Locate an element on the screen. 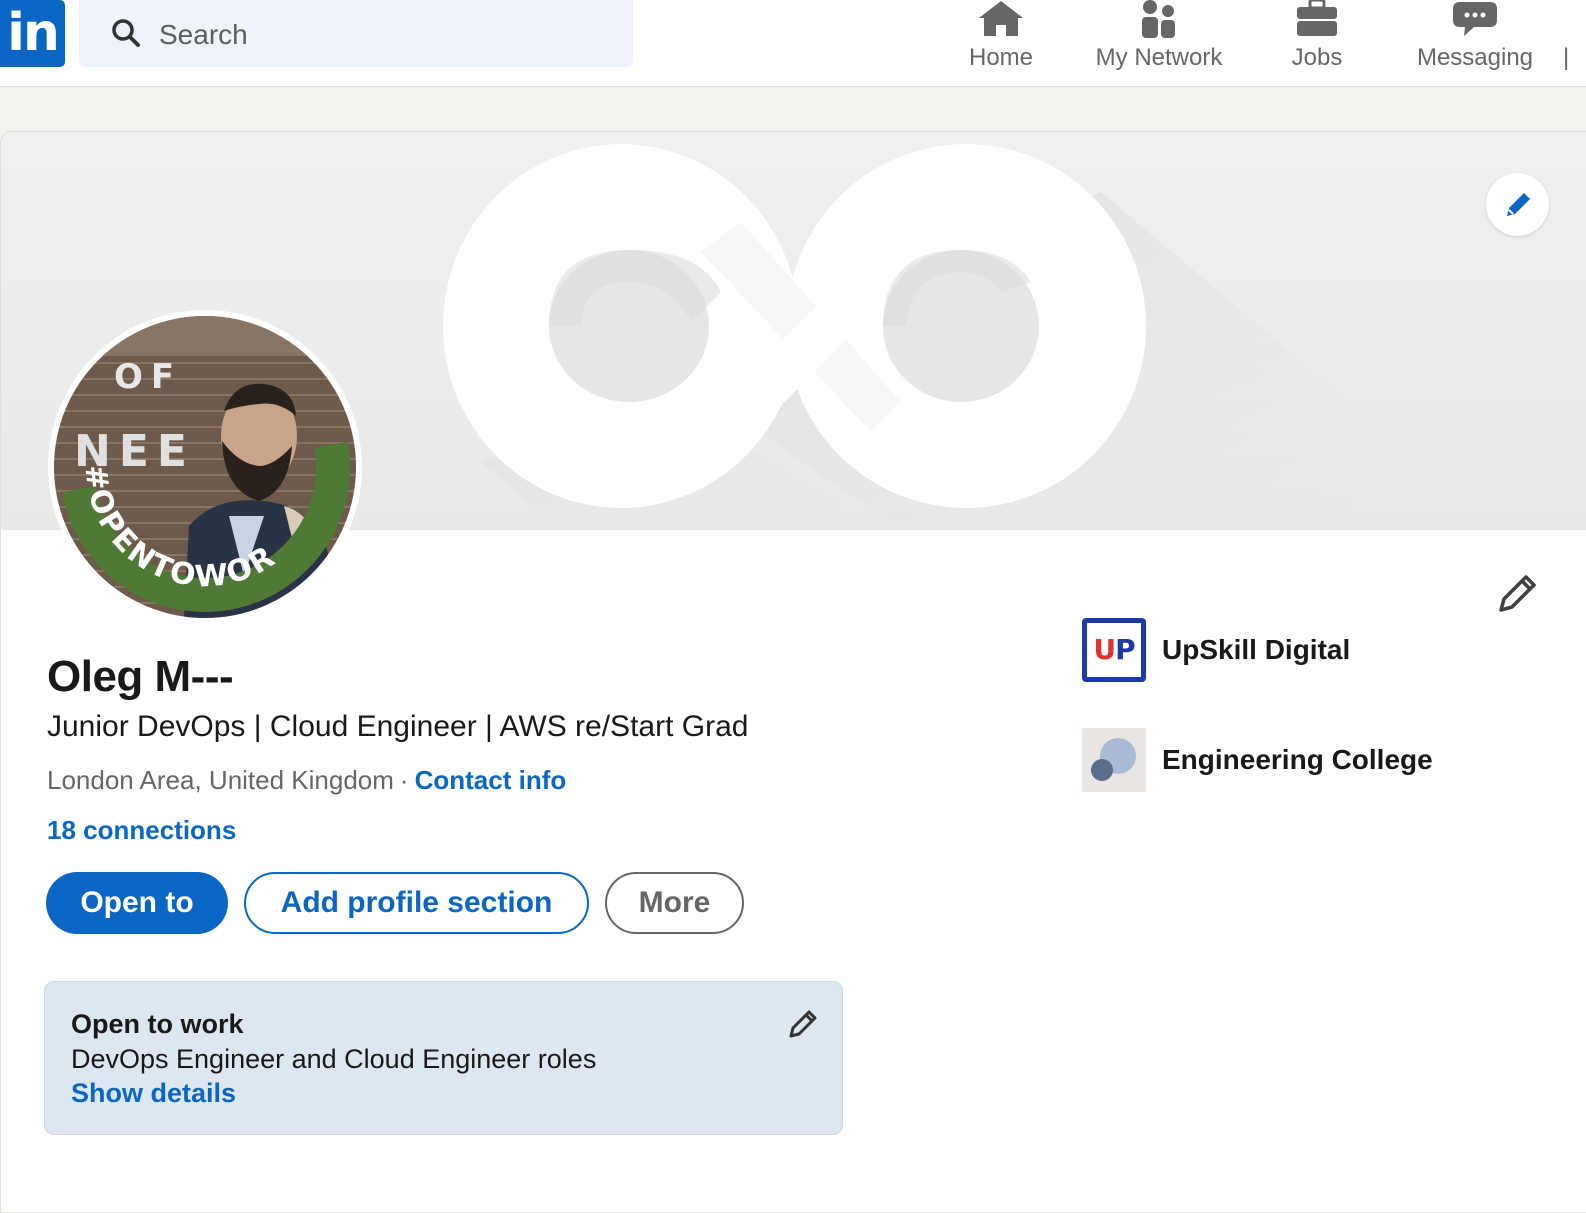  nav-home: Home is located at coordinates (1001, 43).